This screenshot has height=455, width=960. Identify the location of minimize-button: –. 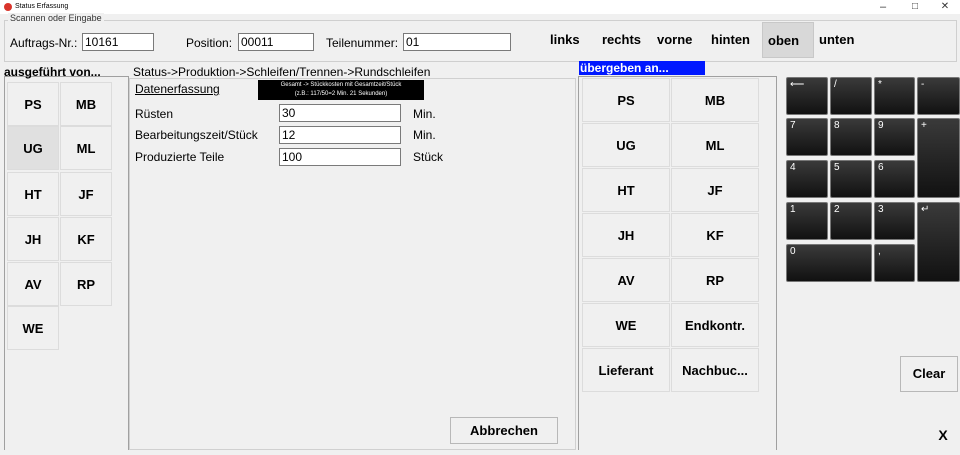
(883, 7).